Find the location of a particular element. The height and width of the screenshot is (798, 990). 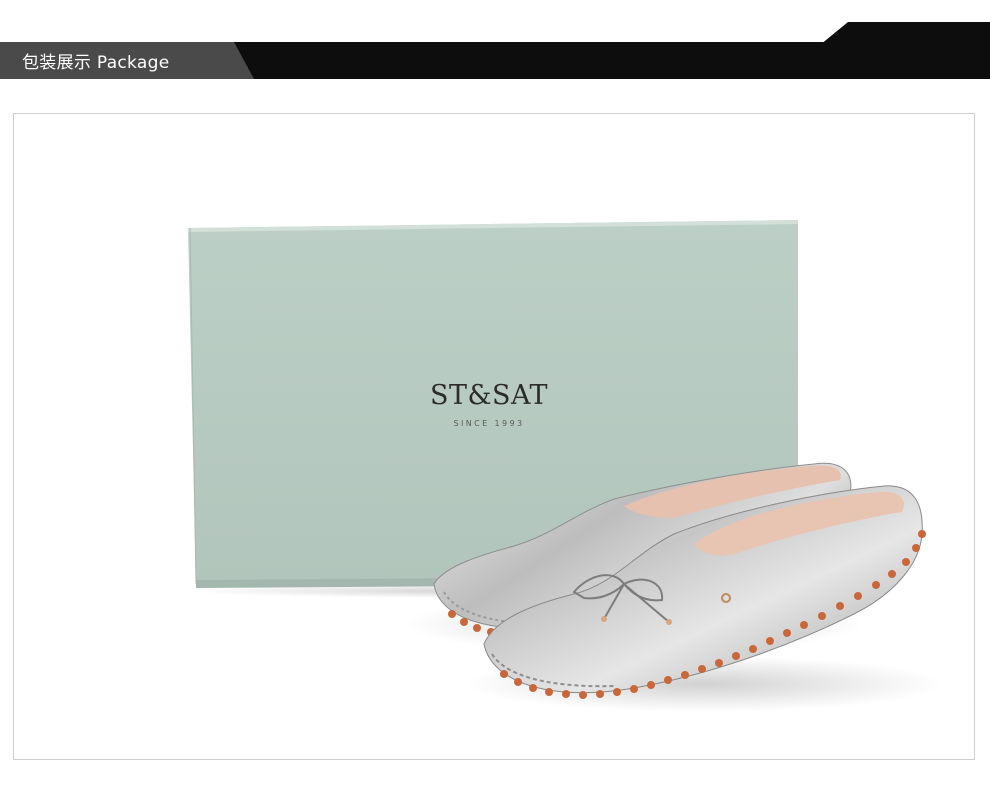

section-header-banner: 包装展示 Package is located at coordinates (495, 45).